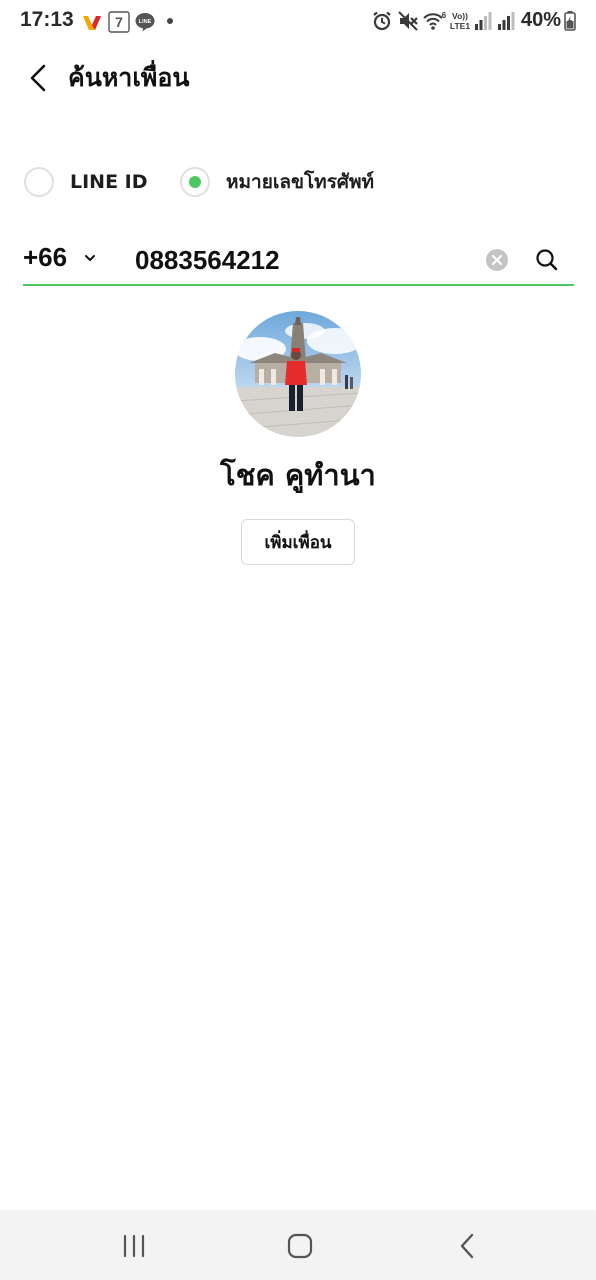 The image size is (596, 1280). I want to click on signal-icon, so click(483, 21).